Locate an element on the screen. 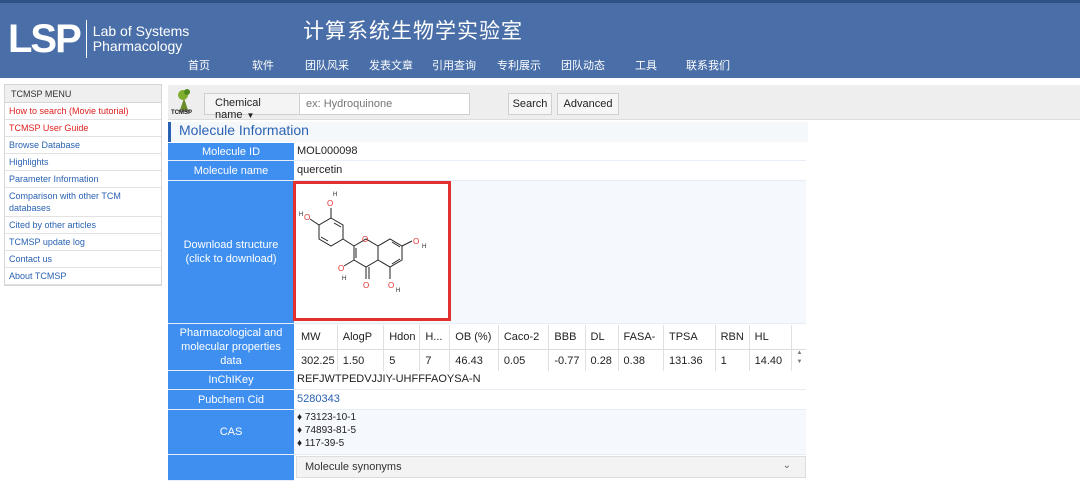 The height and width of the screenshot is (481, 1080). nav-item-patents: 专利展示 is located at coordinates (529, 65).